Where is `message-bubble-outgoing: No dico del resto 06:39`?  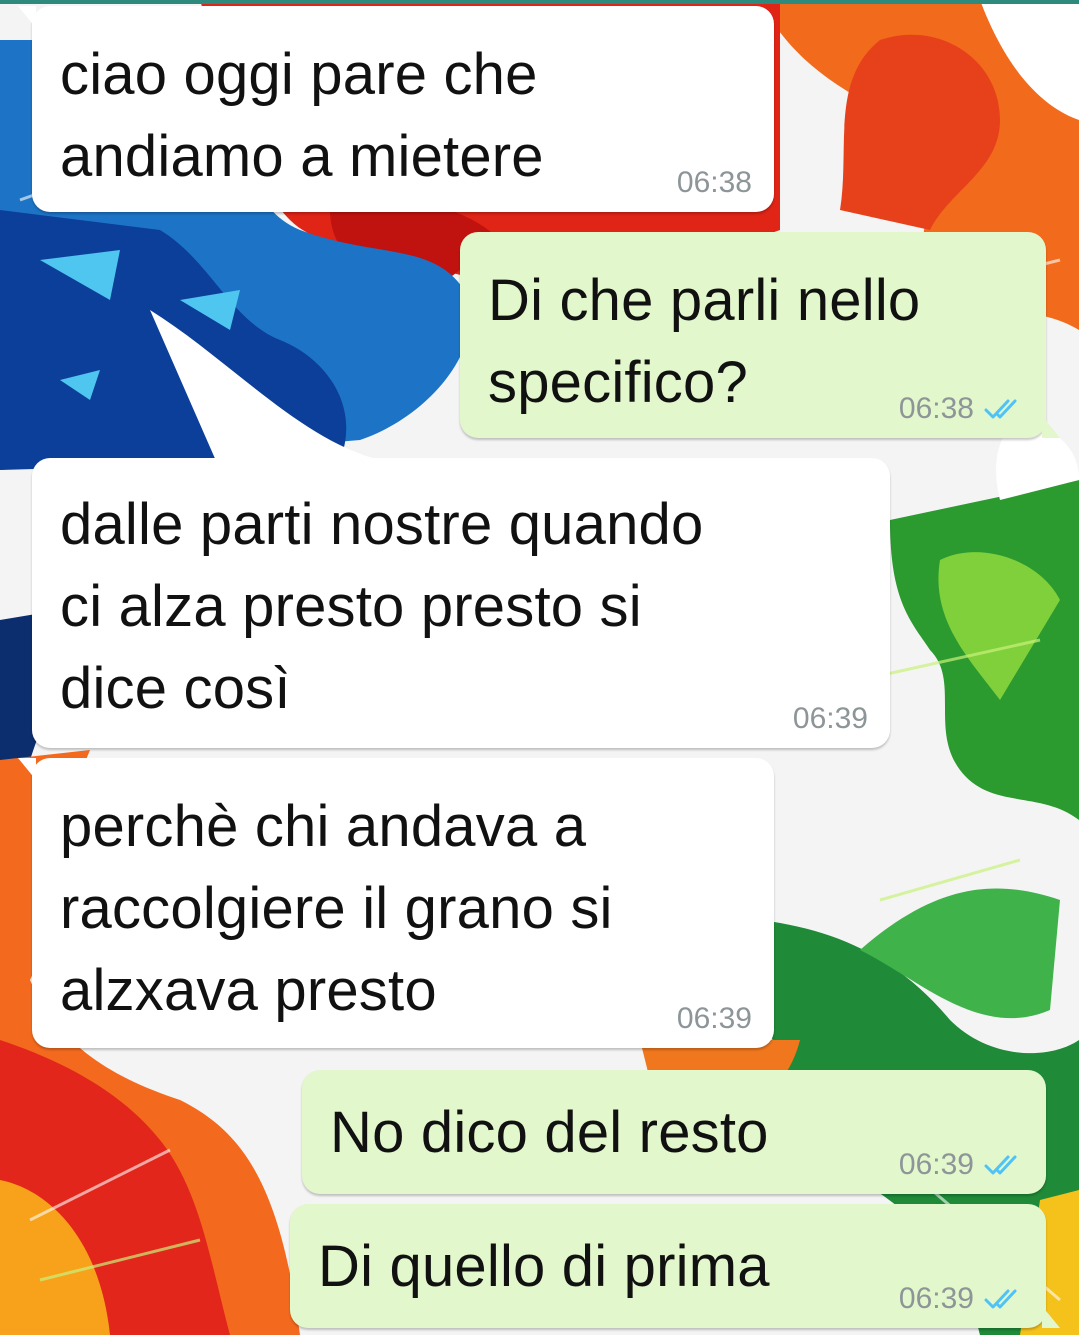 message-bubble-outgoing: No dico del resto 06:39 is located at coordinates (674, 1132).